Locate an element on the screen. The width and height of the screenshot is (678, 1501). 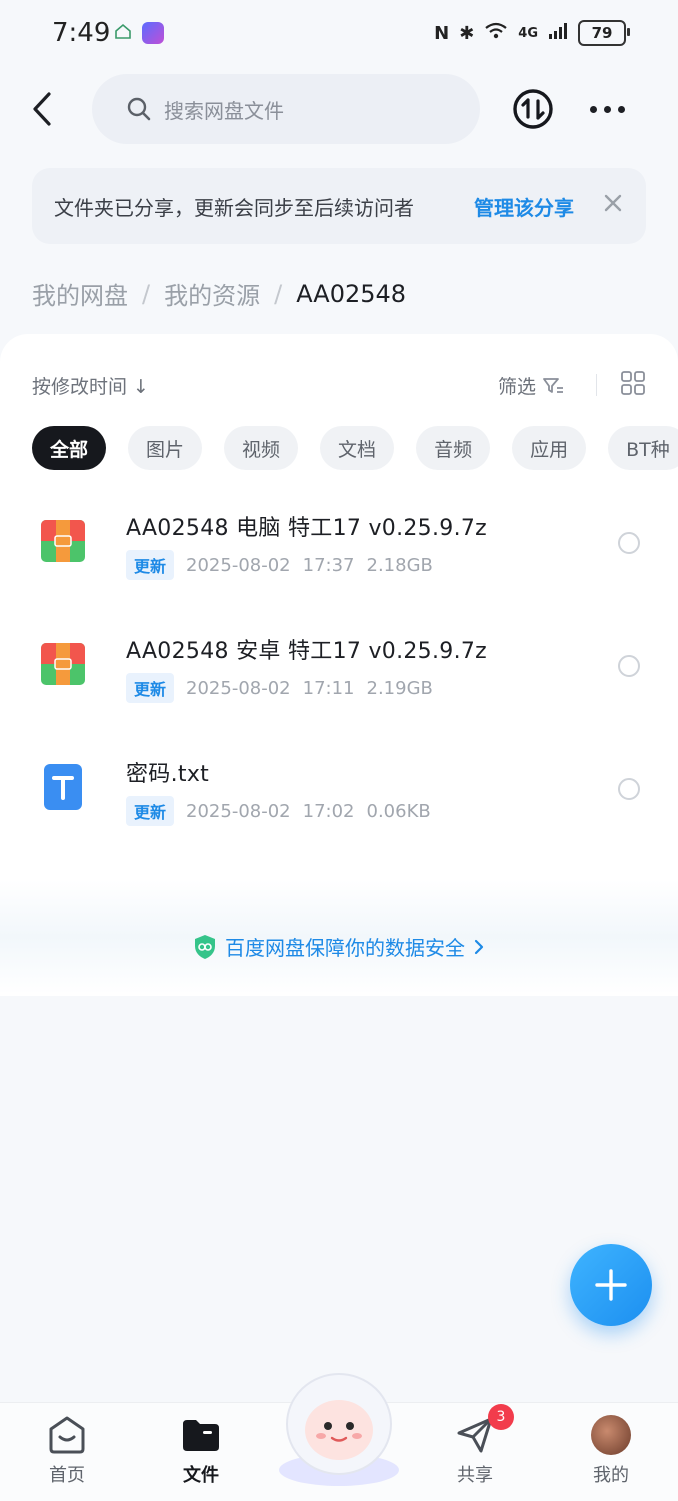
back-button is located at coordinates (42, 109).